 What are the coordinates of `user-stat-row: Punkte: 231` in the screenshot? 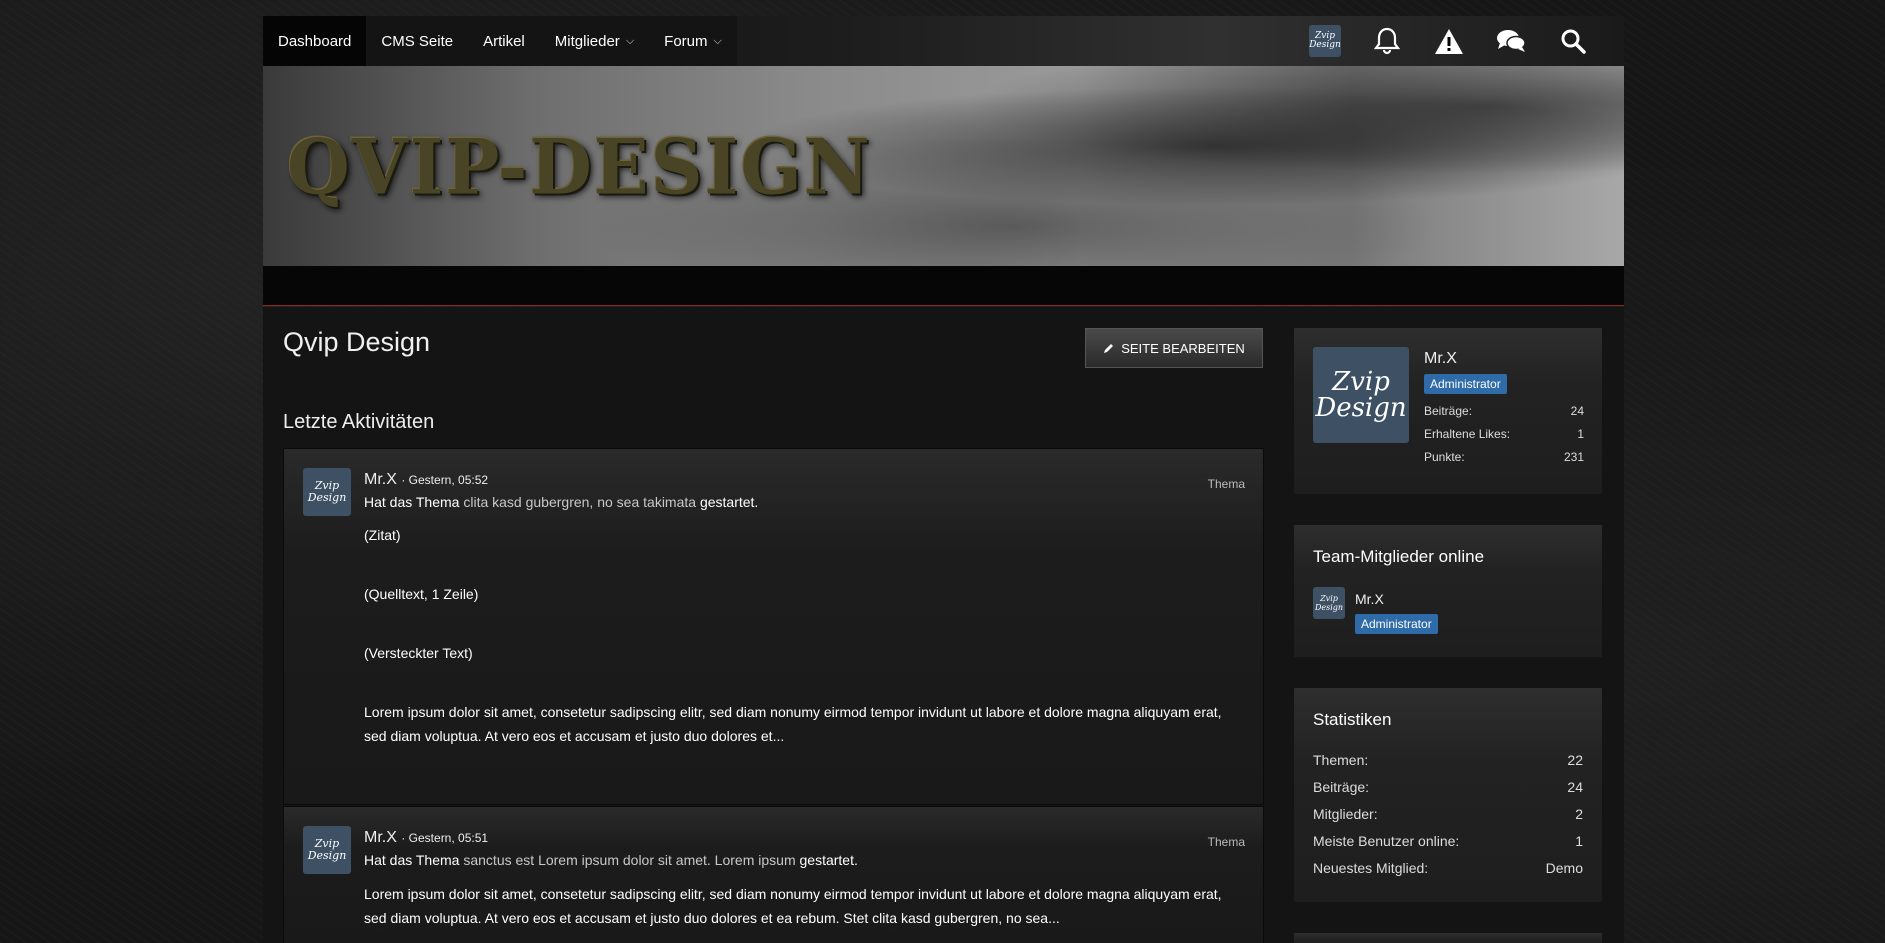 It's located at (1504, 461).